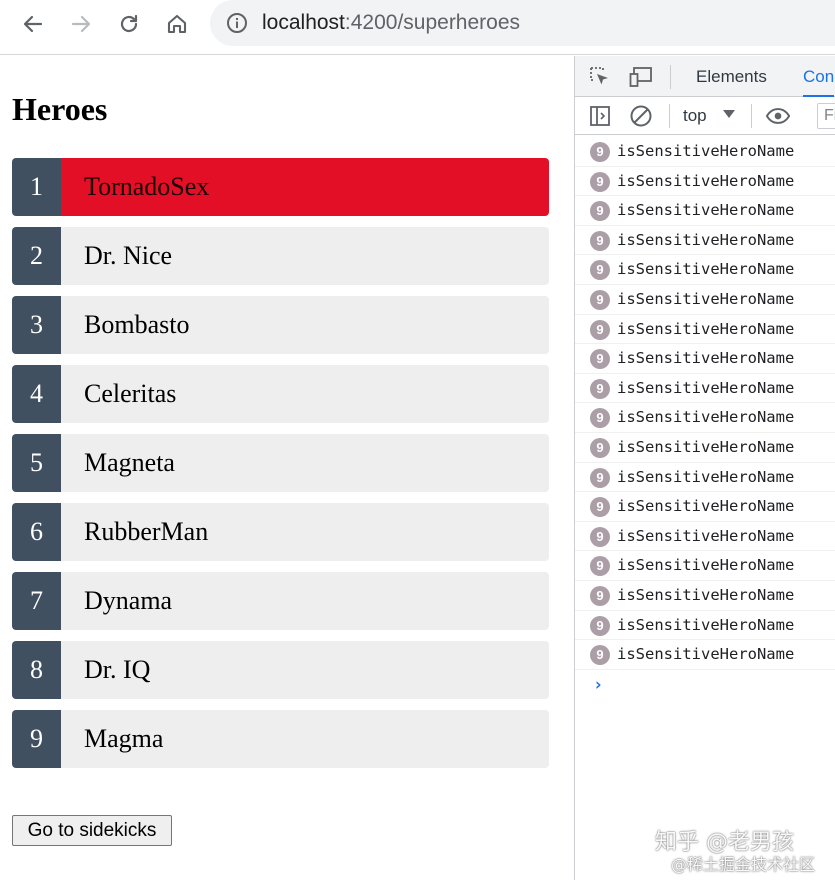 The image size is (835, 880). I want to click on hero-item: 6 RubberMan, so click(280, 532).